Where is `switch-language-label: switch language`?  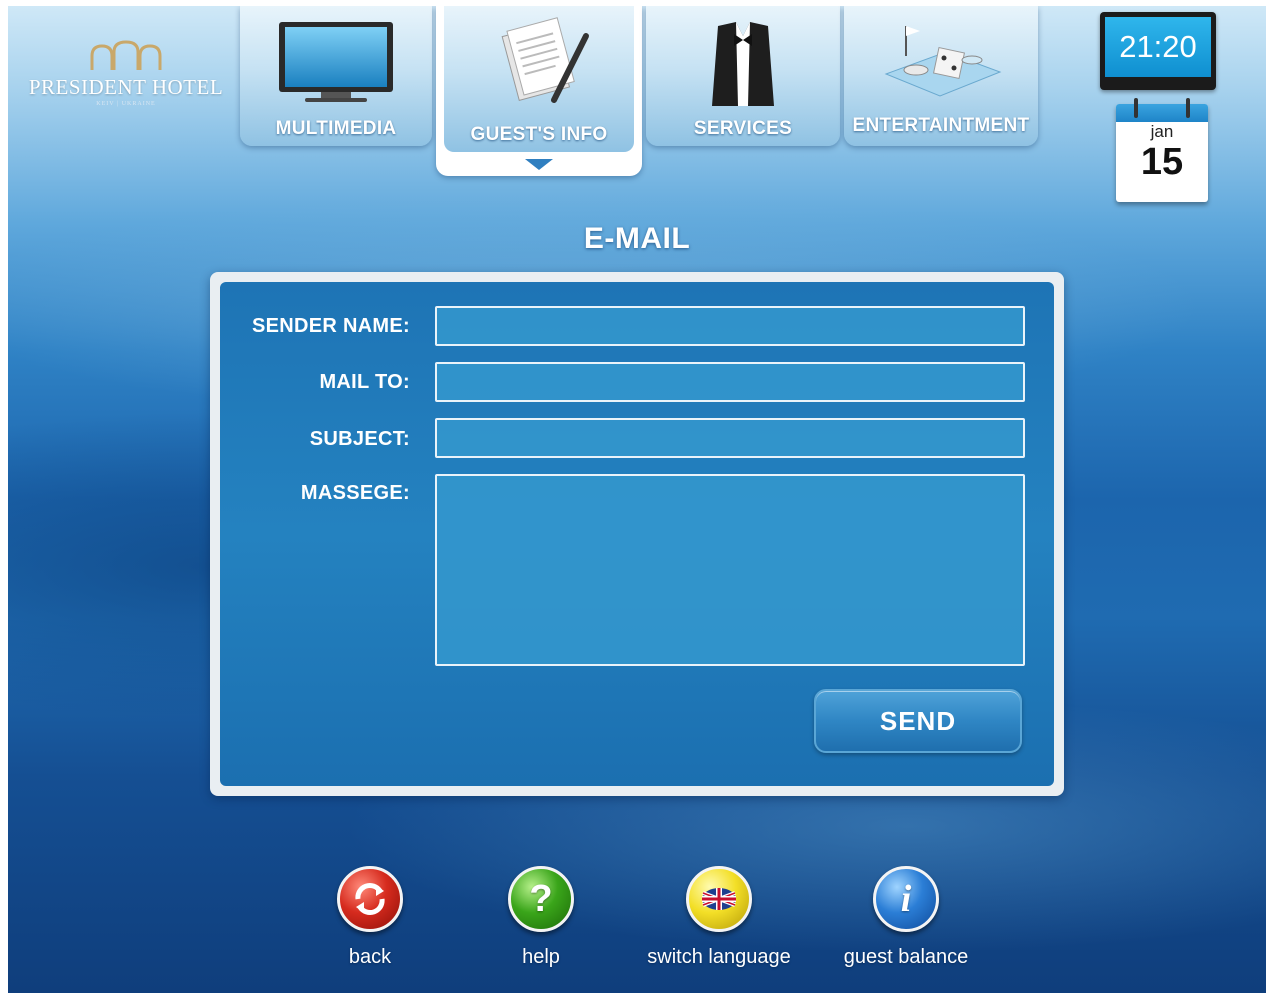
switch-language-label: switch language is located at coordinates (719, 957).